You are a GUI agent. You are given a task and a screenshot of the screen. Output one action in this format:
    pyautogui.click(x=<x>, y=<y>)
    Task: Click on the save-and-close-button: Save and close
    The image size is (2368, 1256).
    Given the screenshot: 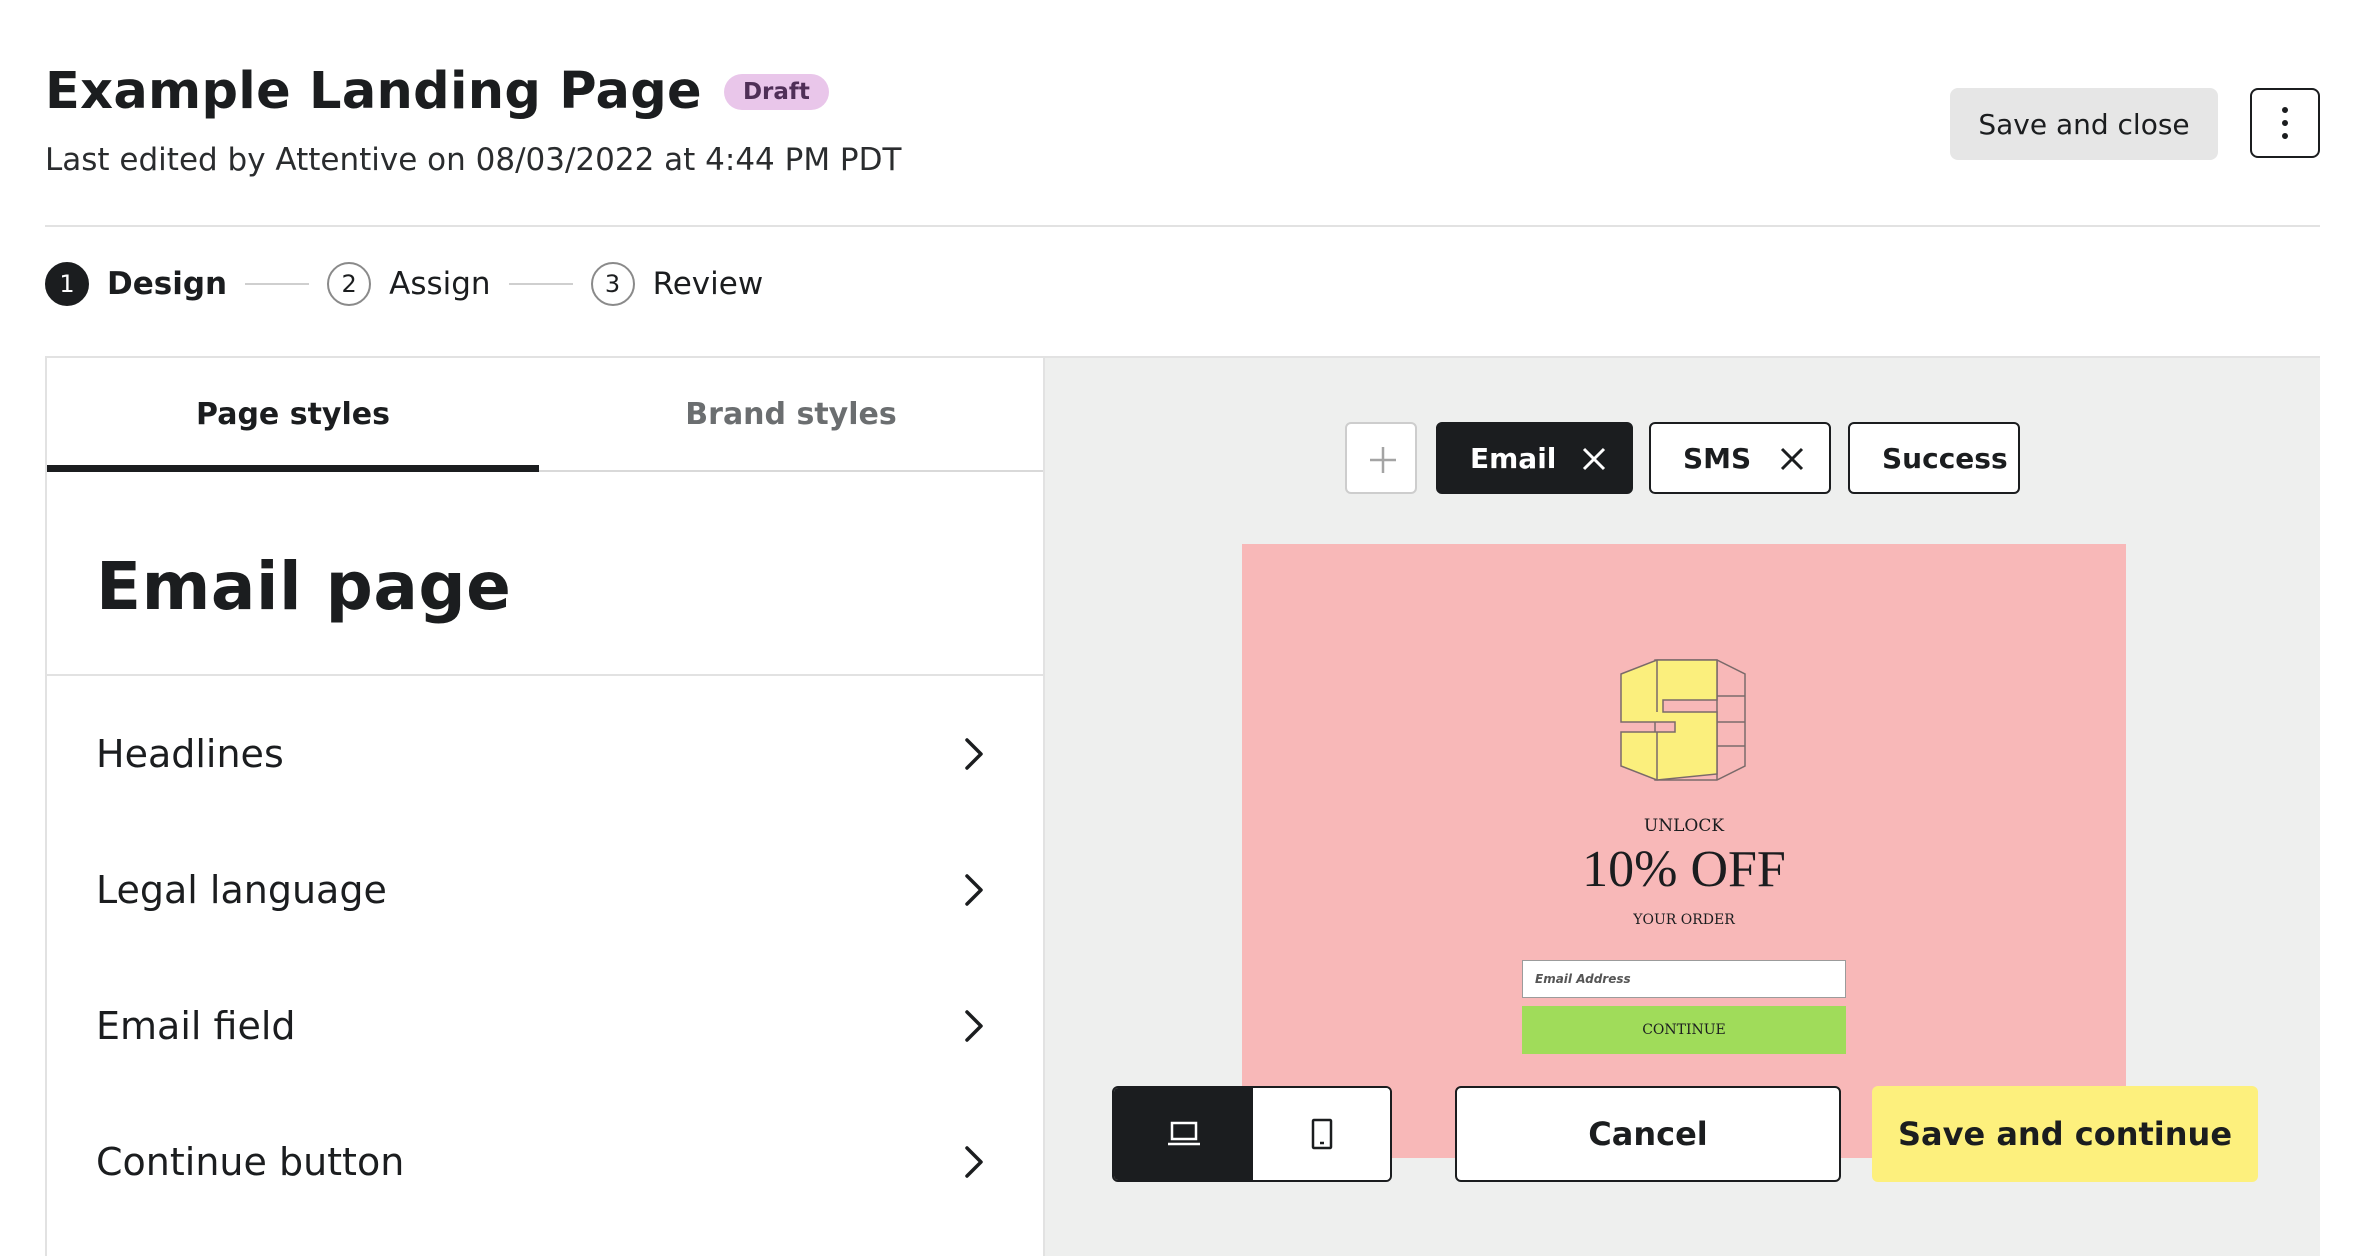 What is the action you would take?
    pyautogui.click(x=2084, y=124)
    